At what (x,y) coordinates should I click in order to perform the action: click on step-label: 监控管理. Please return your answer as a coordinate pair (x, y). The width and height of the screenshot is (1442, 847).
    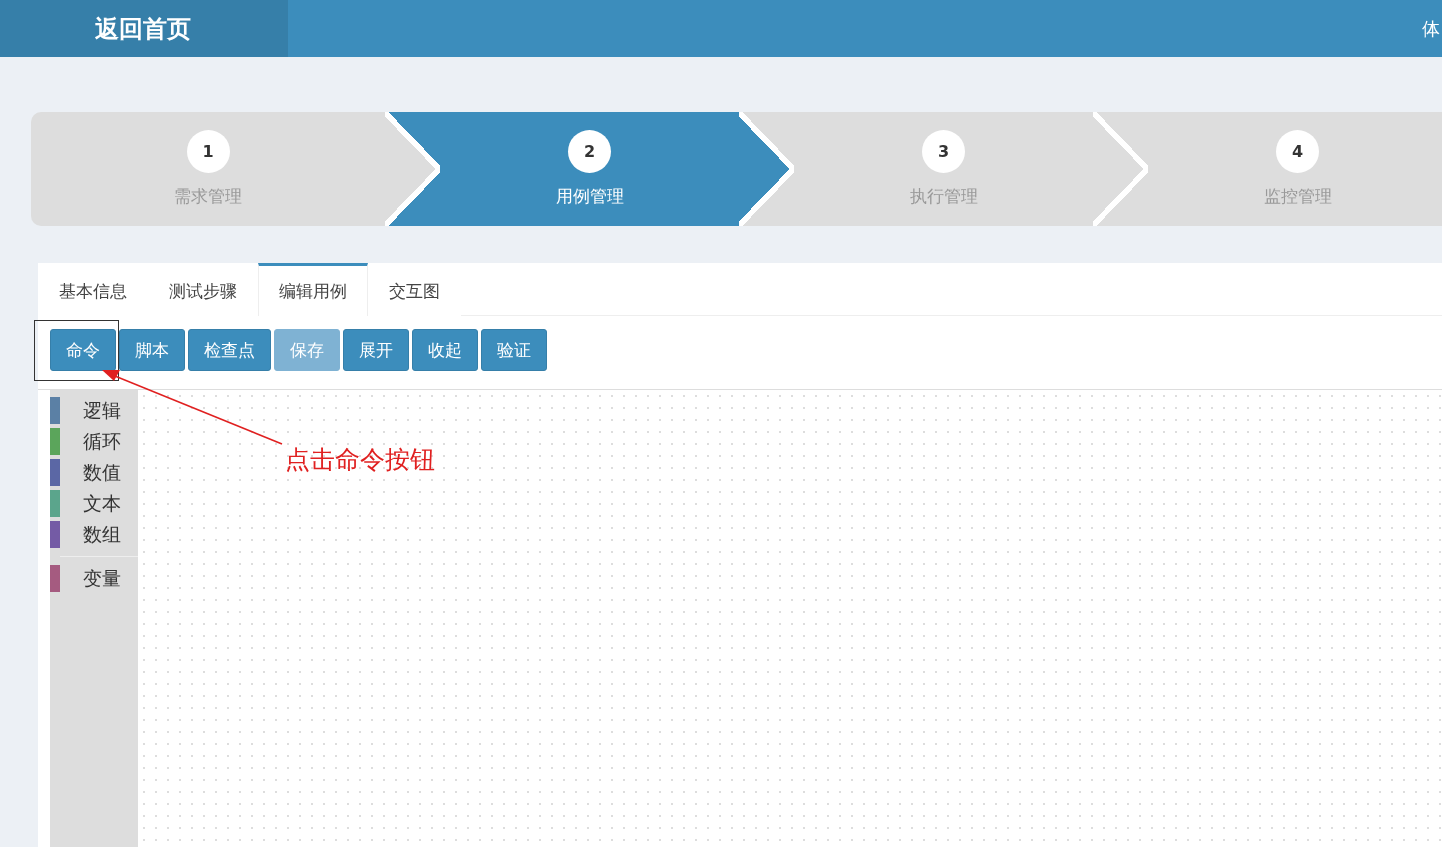
    Looking at the image, I should click on (1297, 196).